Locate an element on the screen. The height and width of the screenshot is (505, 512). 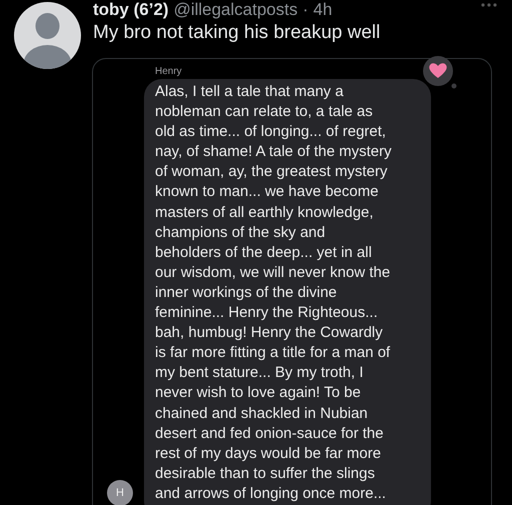
user-handle: @illegalcatposts is located at coordinates (236, 9).